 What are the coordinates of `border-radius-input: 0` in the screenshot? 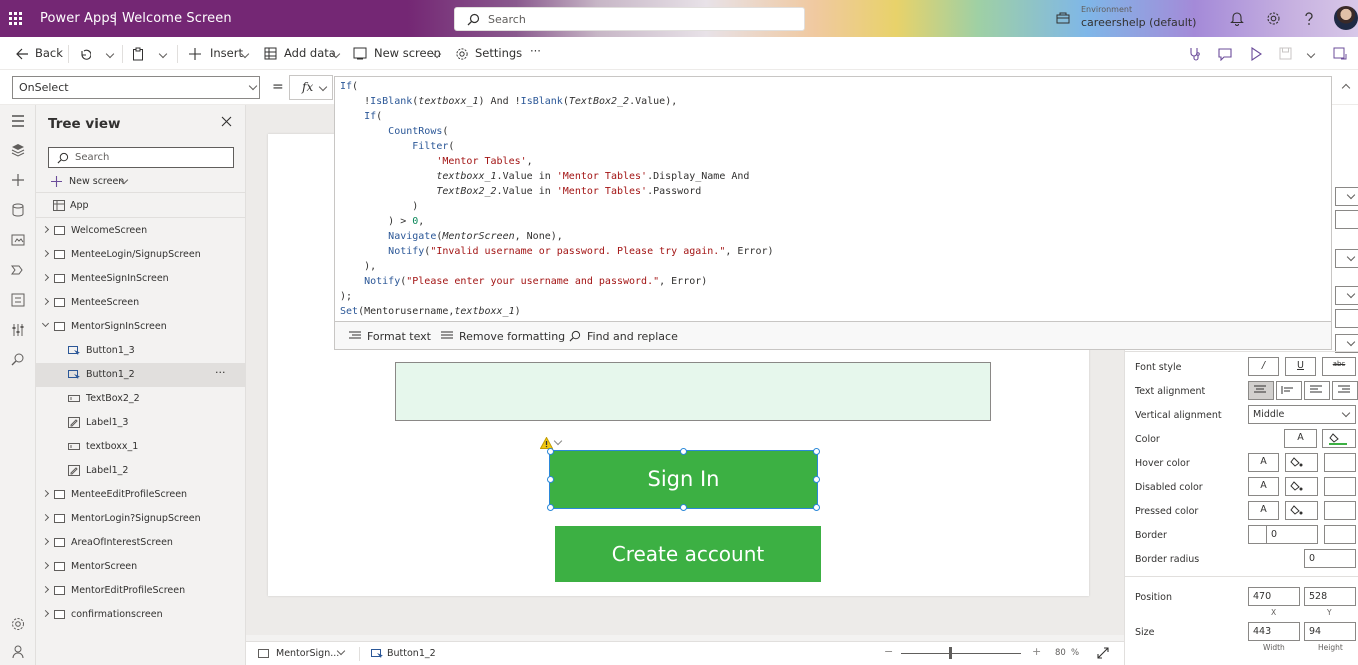 It's located at (1330, 558).